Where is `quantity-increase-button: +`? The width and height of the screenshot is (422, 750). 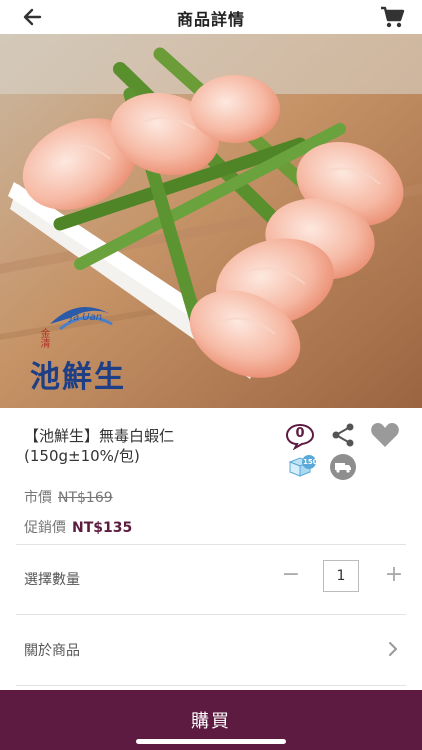
quantity-increase-button: + is located at coordinates (394, 576).